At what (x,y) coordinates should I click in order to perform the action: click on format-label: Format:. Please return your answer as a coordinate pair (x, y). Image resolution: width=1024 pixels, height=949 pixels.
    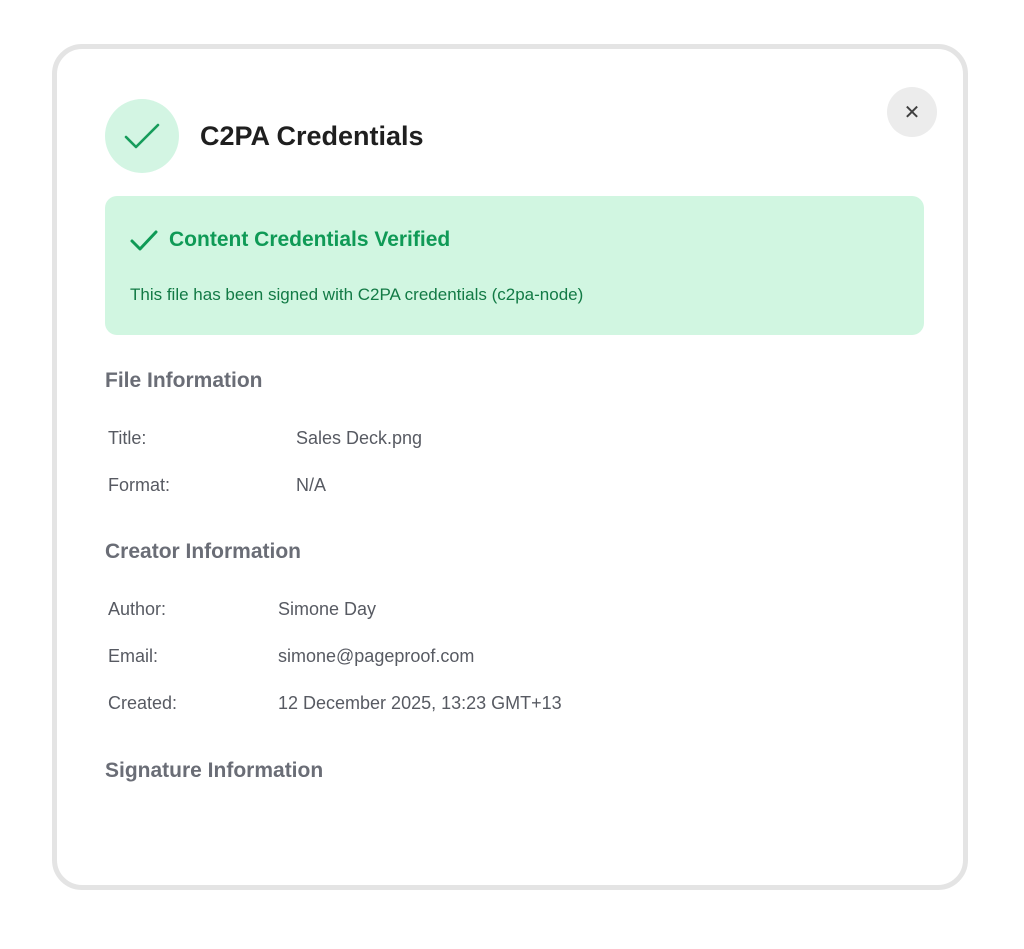
    Looking at the image, I should click on (139, 485).